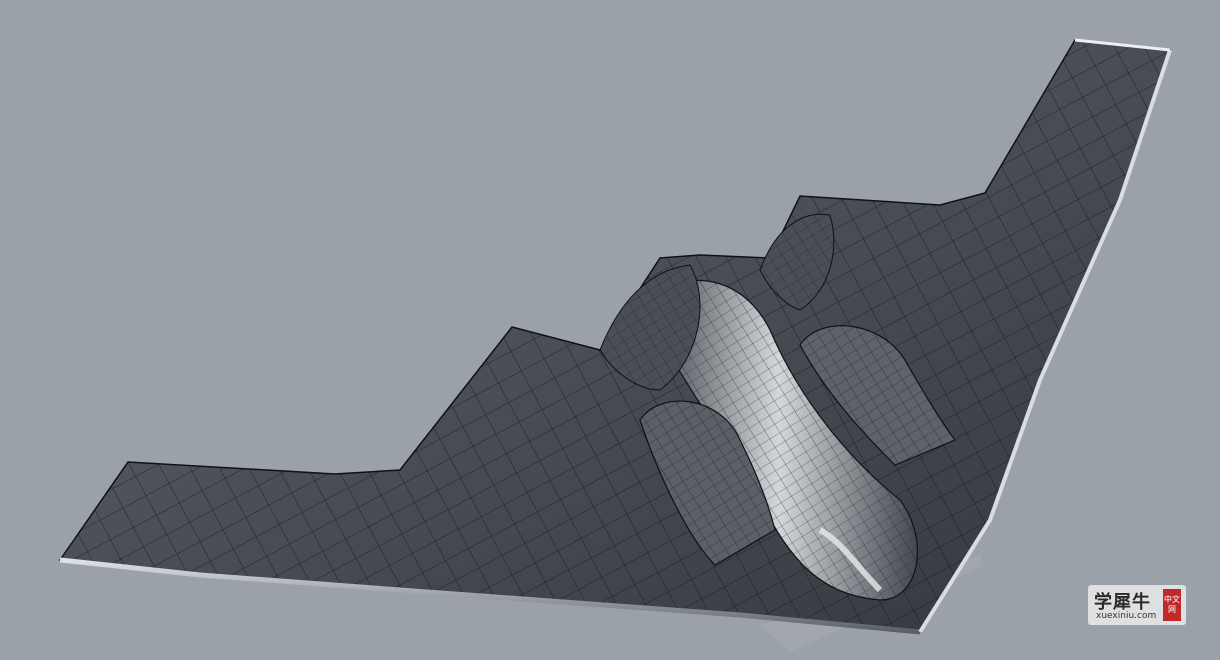 This screenshot has height=660, width=1220. What do you see at coordinates (1137, 605) in the screenshot?
I see `watermark-logo: 学犀牛 中文网 xuexiniu.com` at bounding box center [1137, 605].